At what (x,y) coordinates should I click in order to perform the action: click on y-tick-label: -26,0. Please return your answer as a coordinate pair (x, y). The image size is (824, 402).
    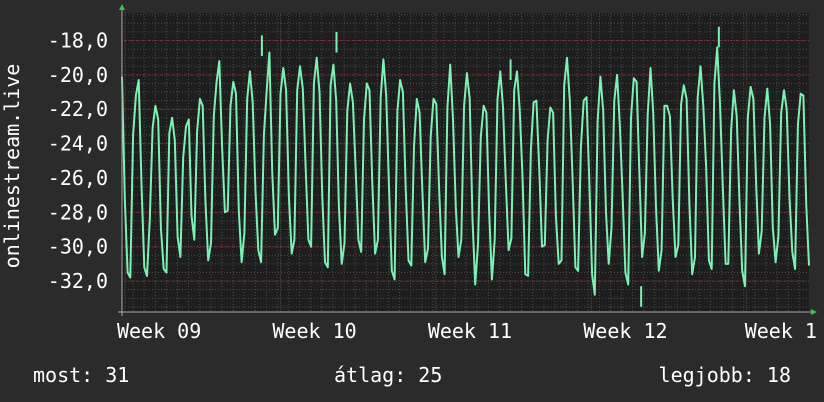
    Looking at the image, I should click on (78, 178).